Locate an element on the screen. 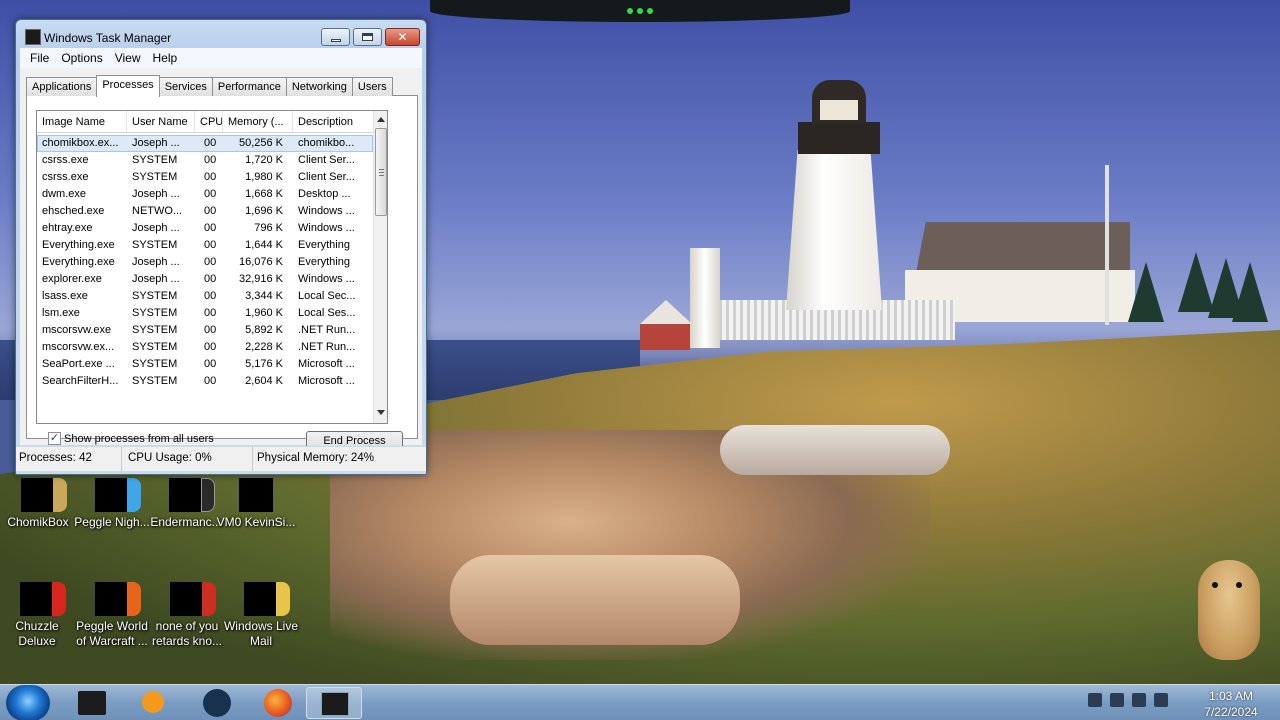 The width and height of the screenshot is (1280, 720). taskbar-media-player is located at coordinates (152, 703).